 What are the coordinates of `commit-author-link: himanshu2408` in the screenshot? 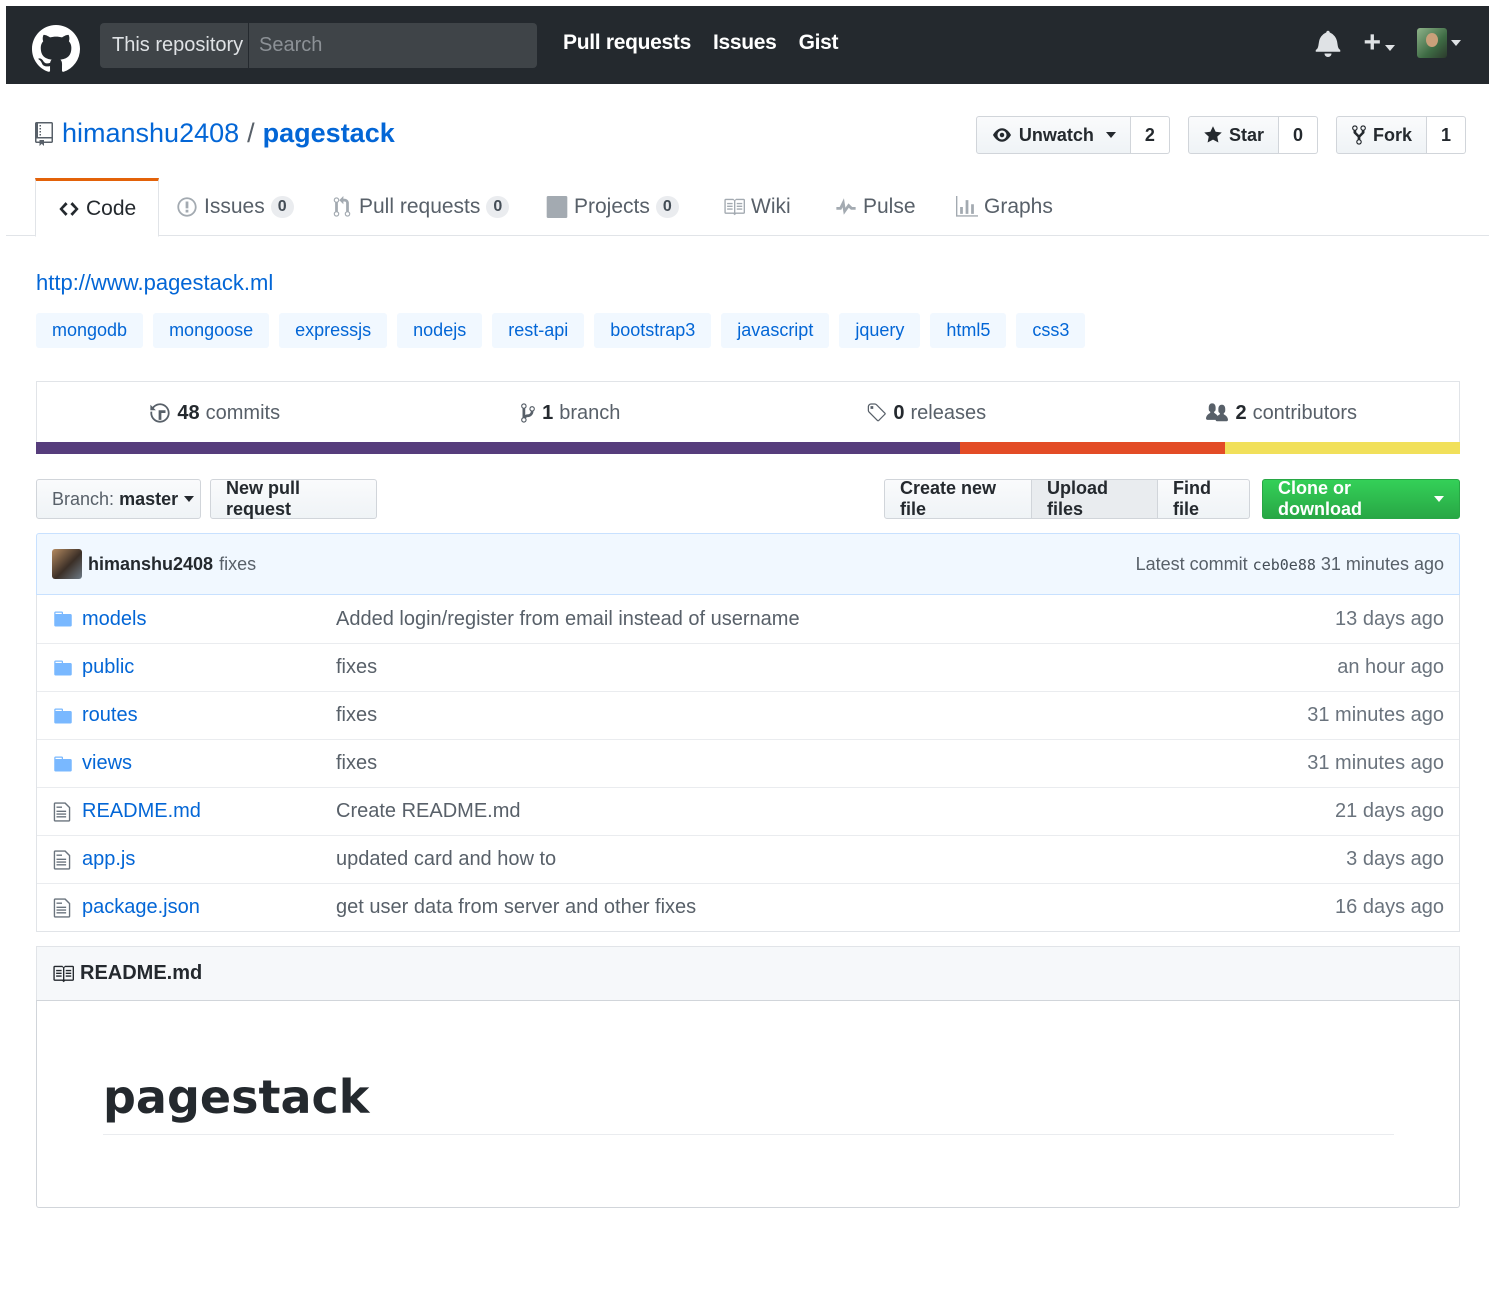 It's located at (150, 564).